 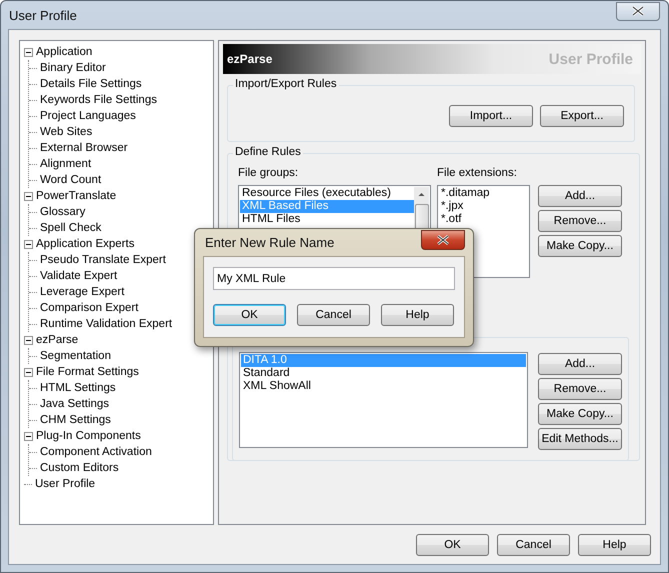 What do you see at coordinates (483, 219) in the screenshot?
I see `list-item: *.otf` at bounding box center [483, 219].